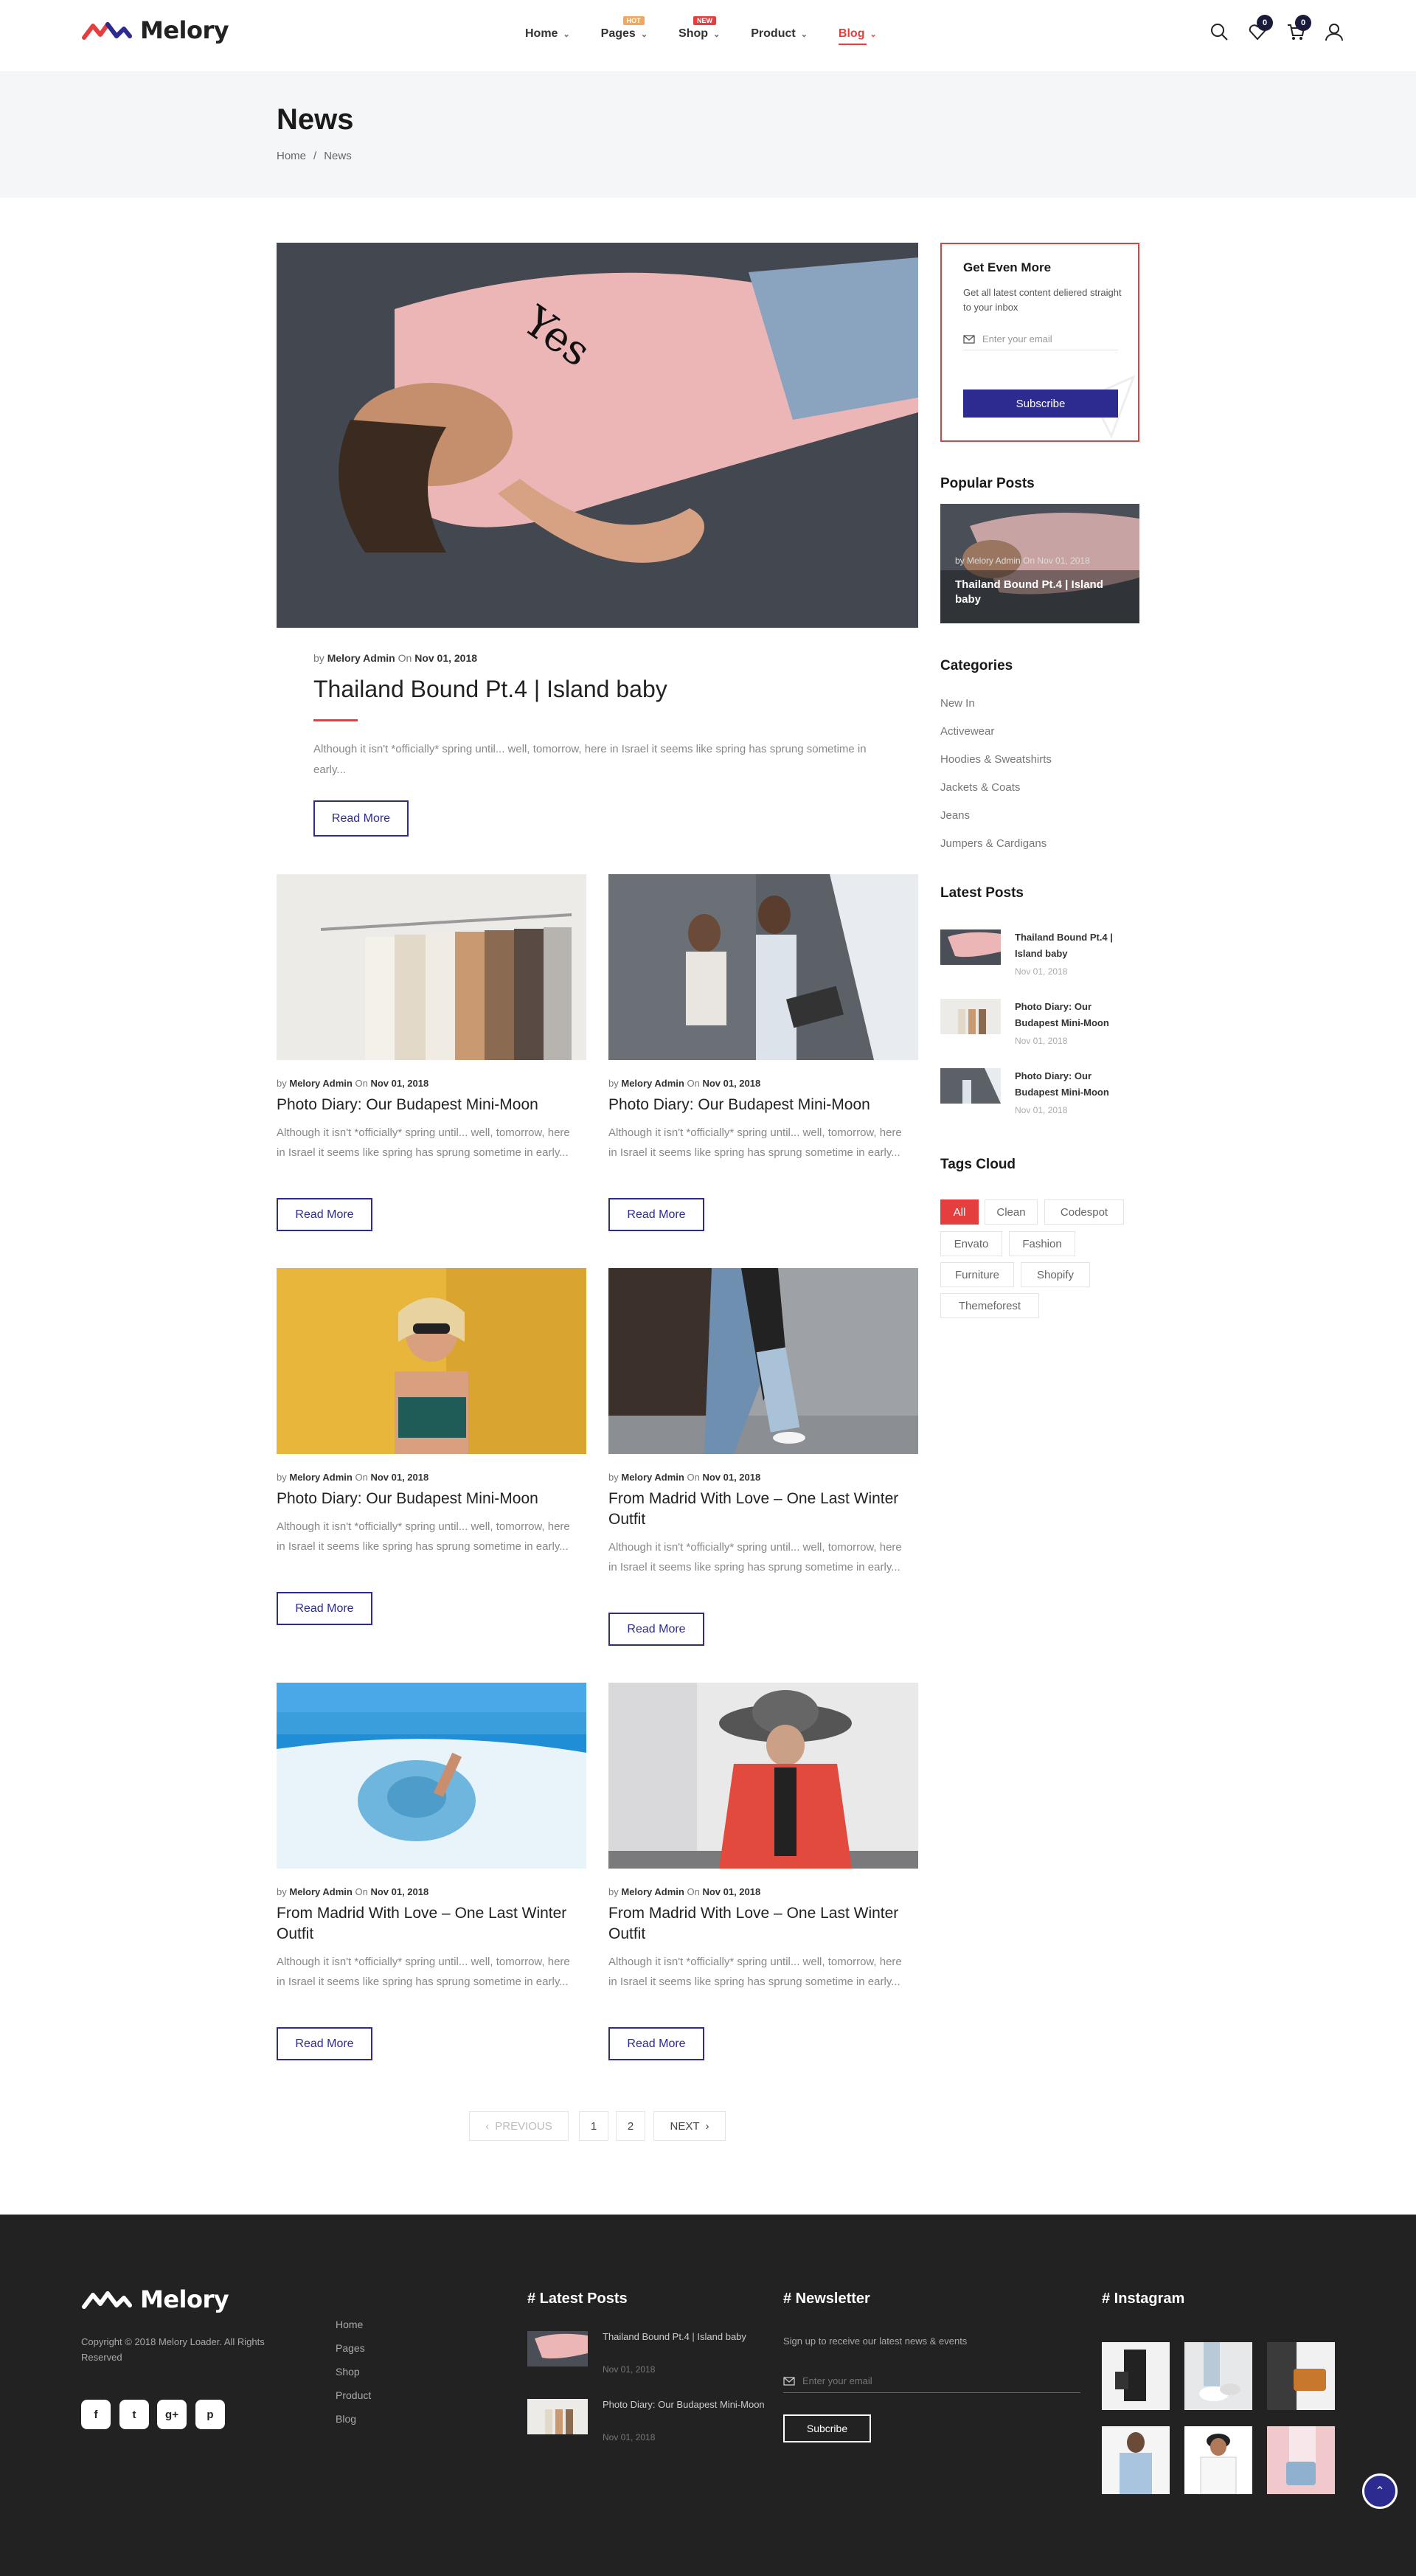 Image resolution: width=1416 pixels, height=2576 pixels. Describe the element at coordinates (353, 2395) in the screenshot. I see `footer-link: Product` at that location.